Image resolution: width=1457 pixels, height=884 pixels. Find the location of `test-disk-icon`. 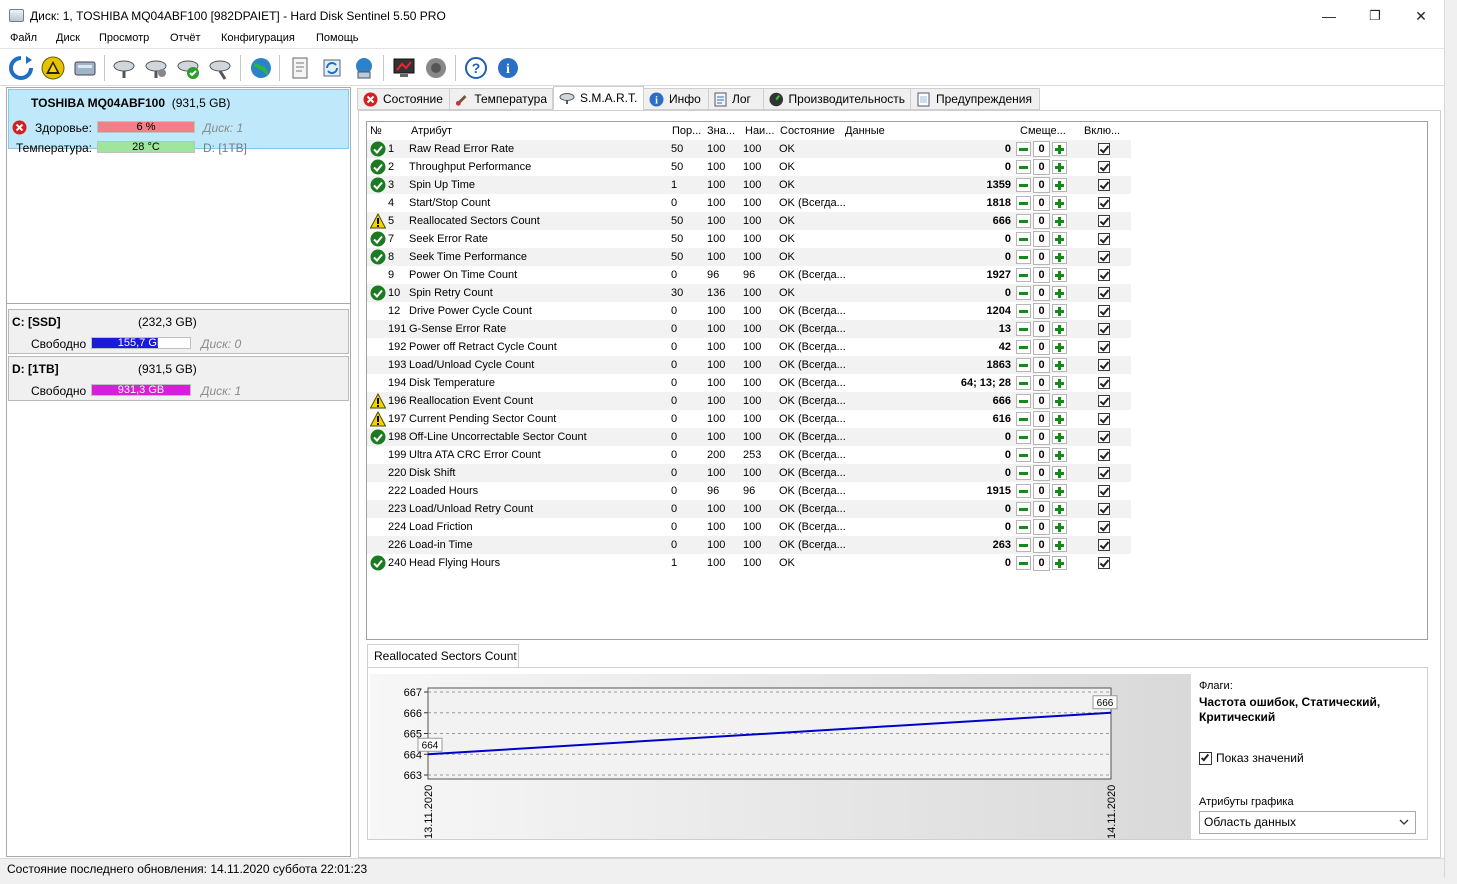

test-disk-icon is located at coordinates (124, 68).